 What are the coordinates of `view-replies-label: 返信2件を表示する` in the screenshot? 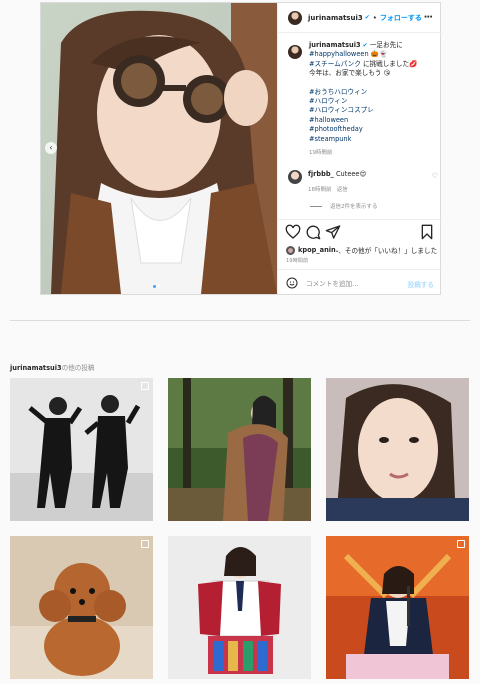 It's located at (354, 207).